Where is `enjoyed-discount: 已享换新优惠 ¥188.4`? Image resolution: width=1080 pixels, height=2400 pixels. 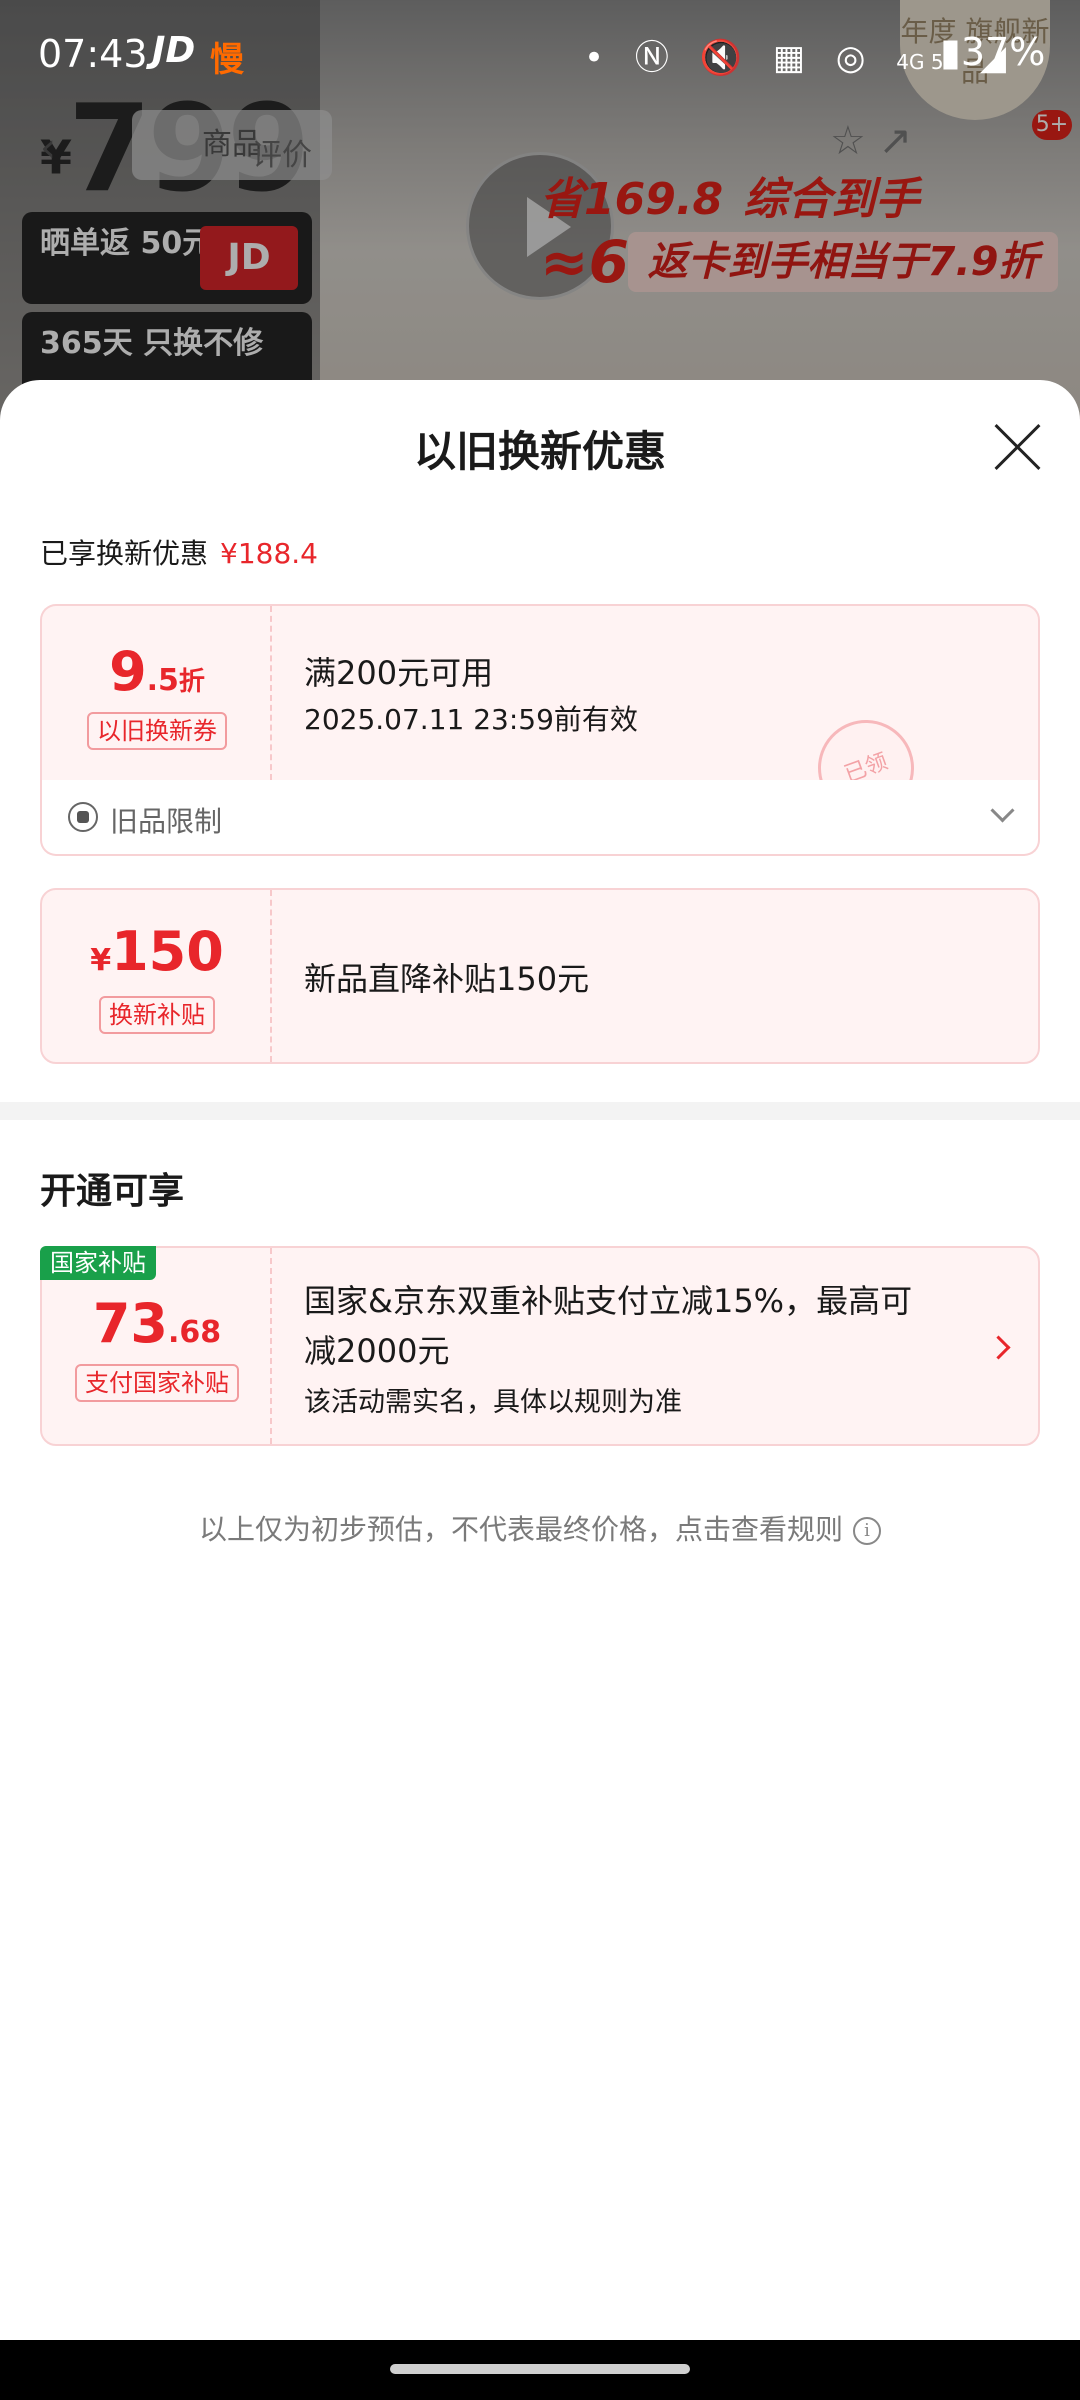 enjoyed-discount: 已享换新优惠 ¥188.4 is located at coordinates (179, 552).